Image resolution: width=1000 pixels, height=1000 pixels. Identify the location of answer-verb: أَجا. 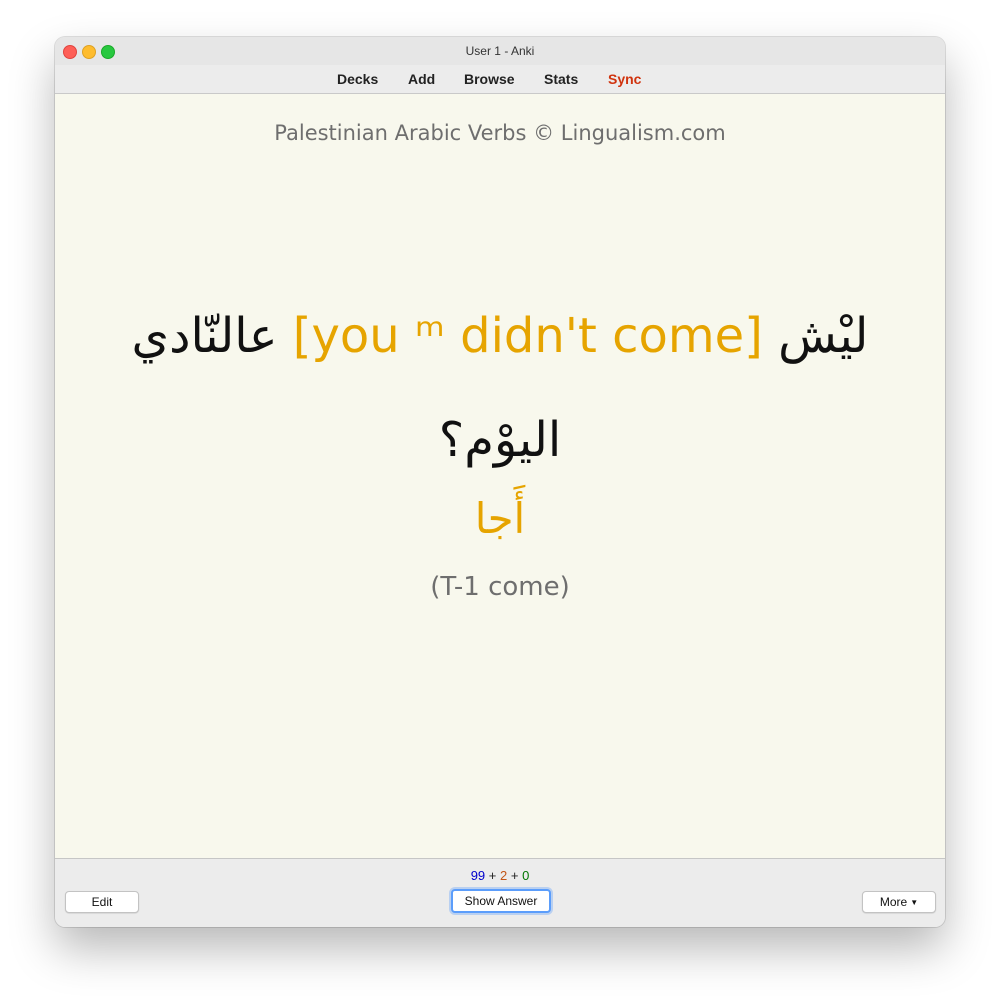
(500, 518).